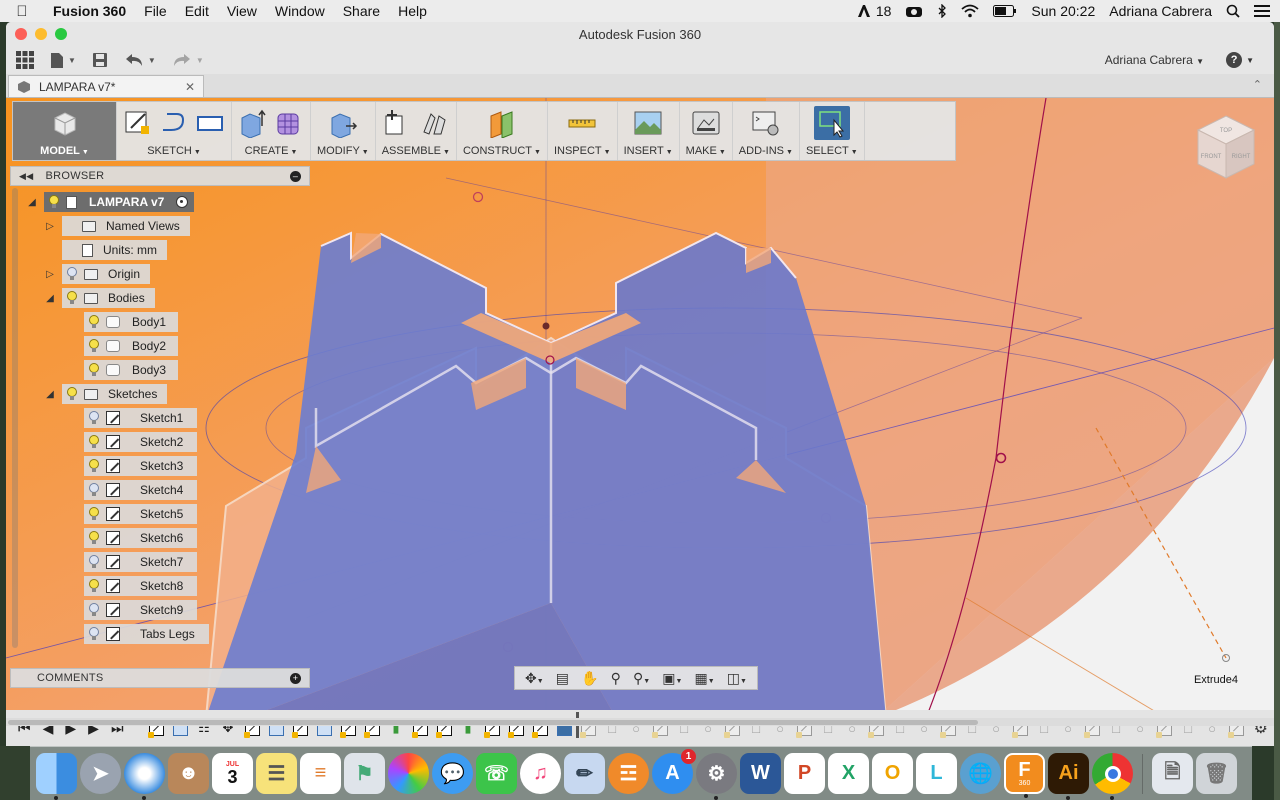 The width and height of the screenshot is (1280, 800). What do you see at coordinates (942, 11) in the screenshot?
I see `bluetooth-icon` at bounding box center [942, 11].